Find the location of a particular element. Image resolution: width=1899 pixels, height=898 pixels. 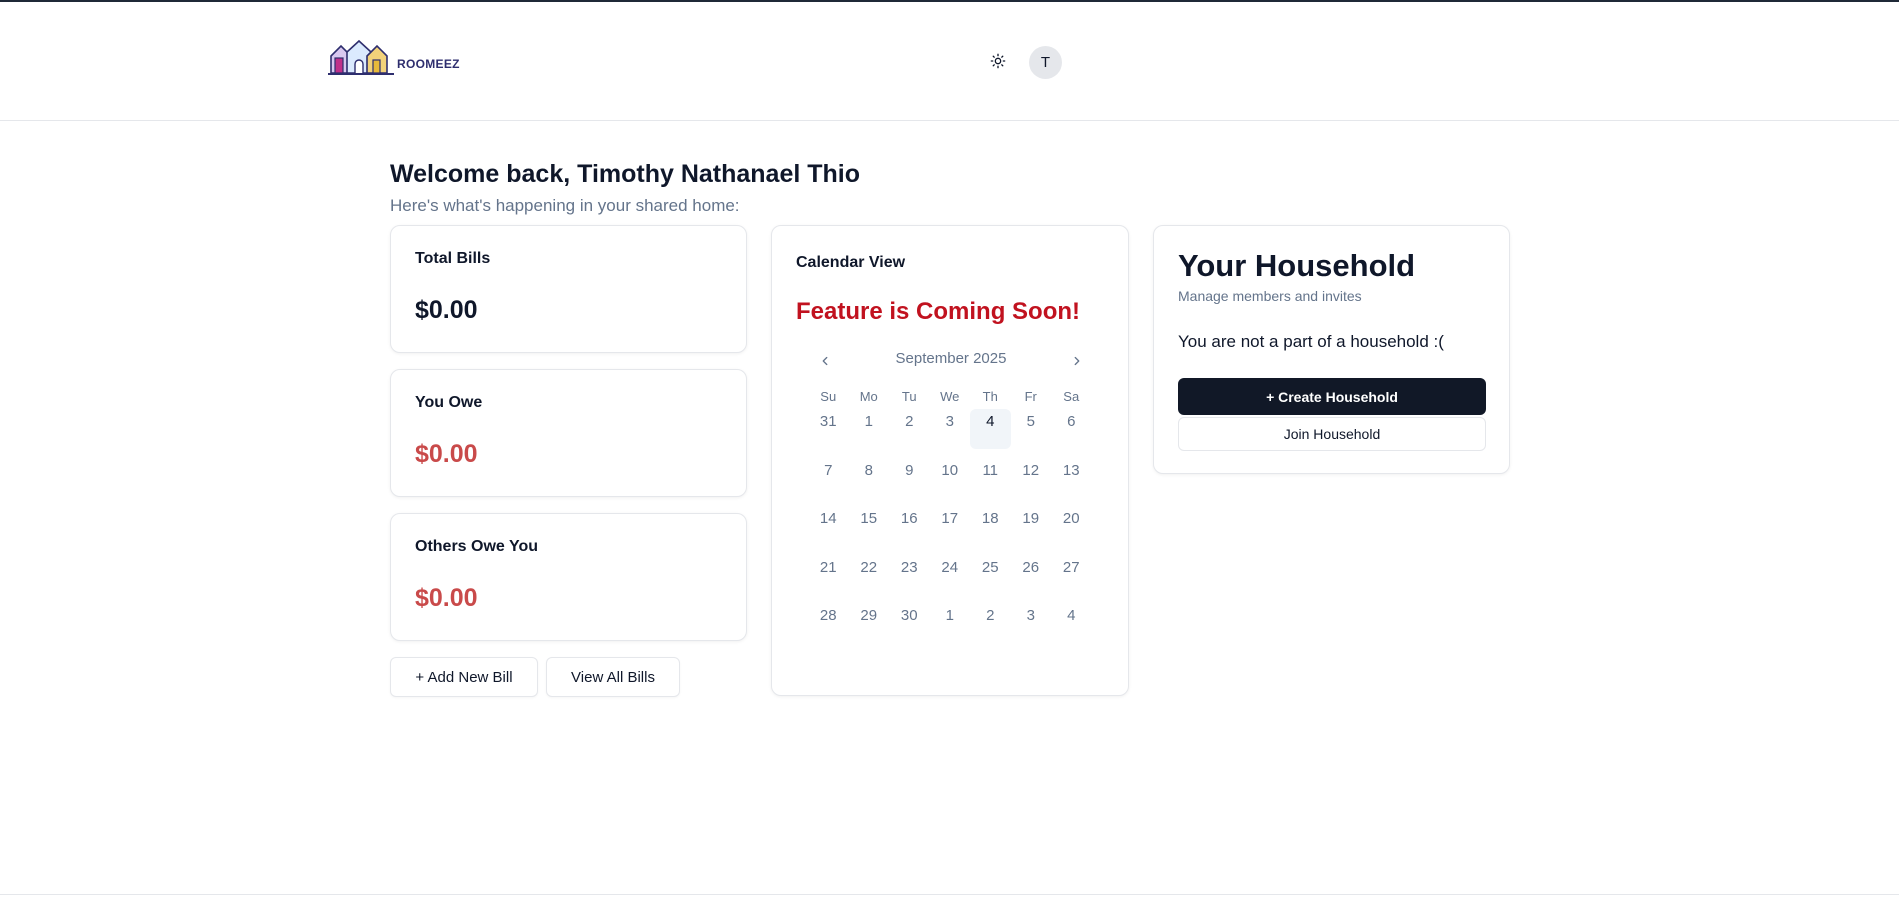

calendar-day: 7 is located at coordinates (828, 478).